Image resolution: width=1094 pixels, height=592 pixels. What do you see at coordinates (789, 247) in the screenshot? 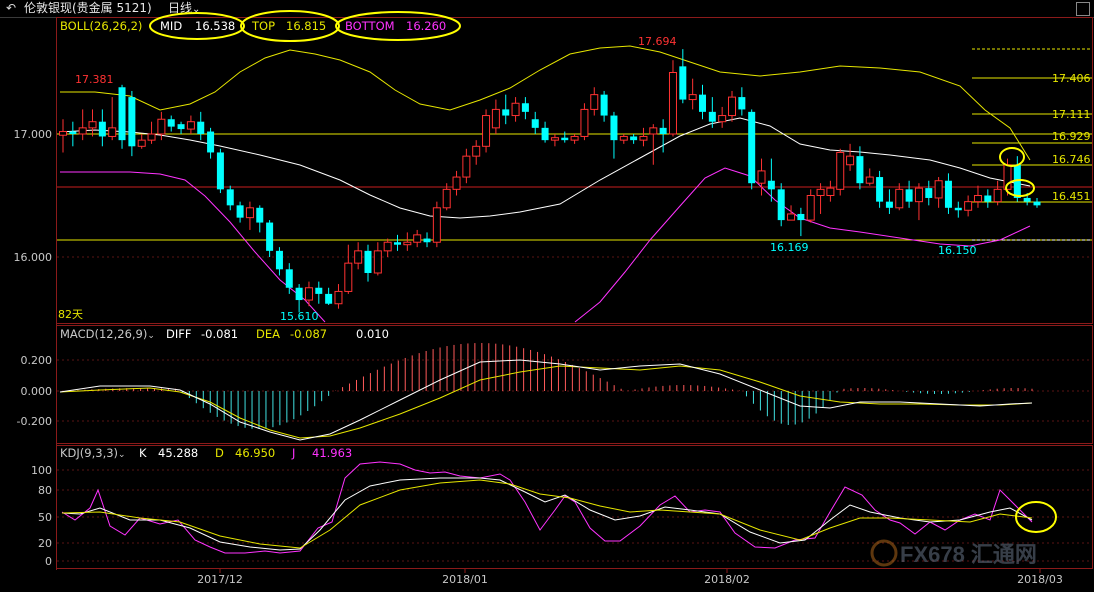
I see `low-annotation: 16.169` at bounding box center [789, 247].